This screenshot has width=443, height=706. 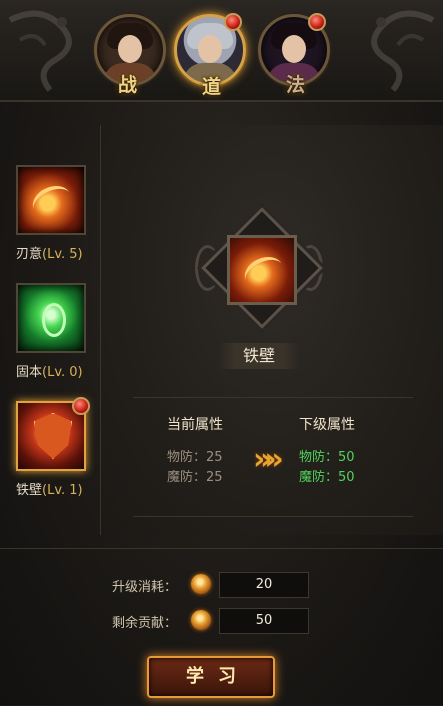 I want to click on remaining-row: 剩余贡献： 50, so click(x=221, y=621).